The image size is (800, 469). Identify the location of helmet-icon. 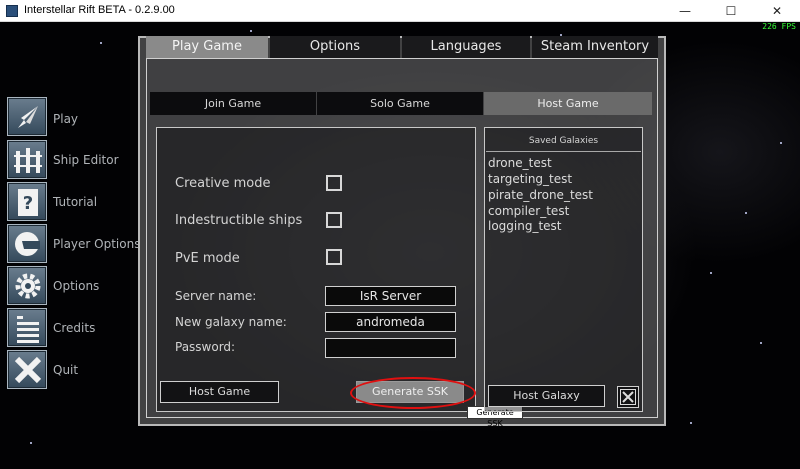
(27, 244).